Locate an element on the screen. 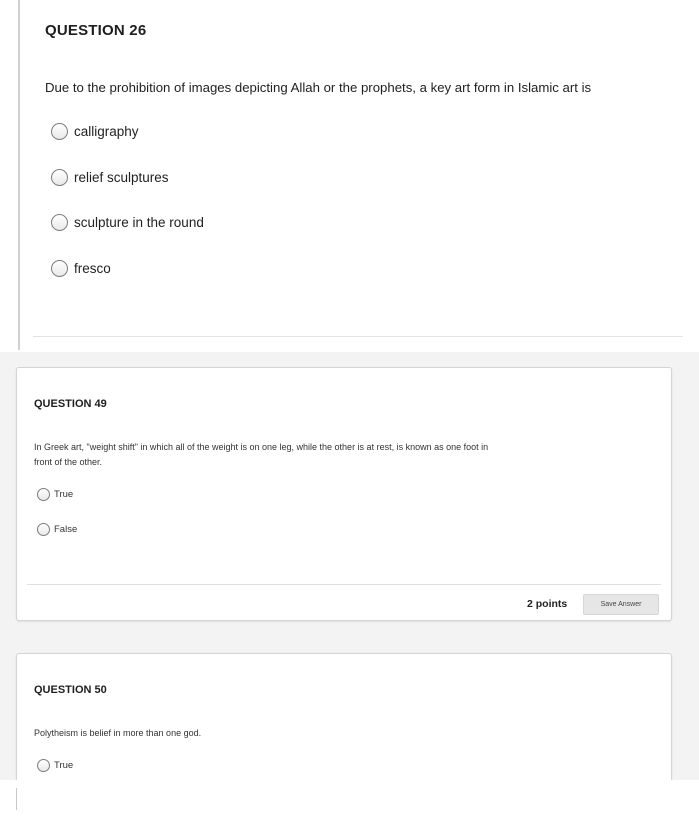 This screenshot has height=838, width=699. option-sculpture-in-the-round: sculpture in the round is located at coordinates (127, 222).